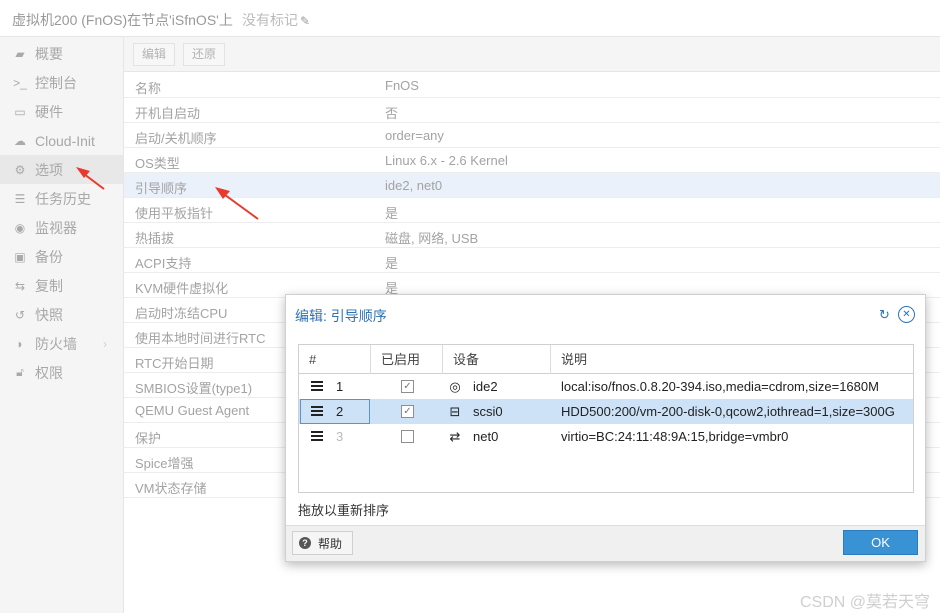 This screenshot has width=940, height=613. I want to click on sidebar-item-label: 控制台, so click(56, 82).